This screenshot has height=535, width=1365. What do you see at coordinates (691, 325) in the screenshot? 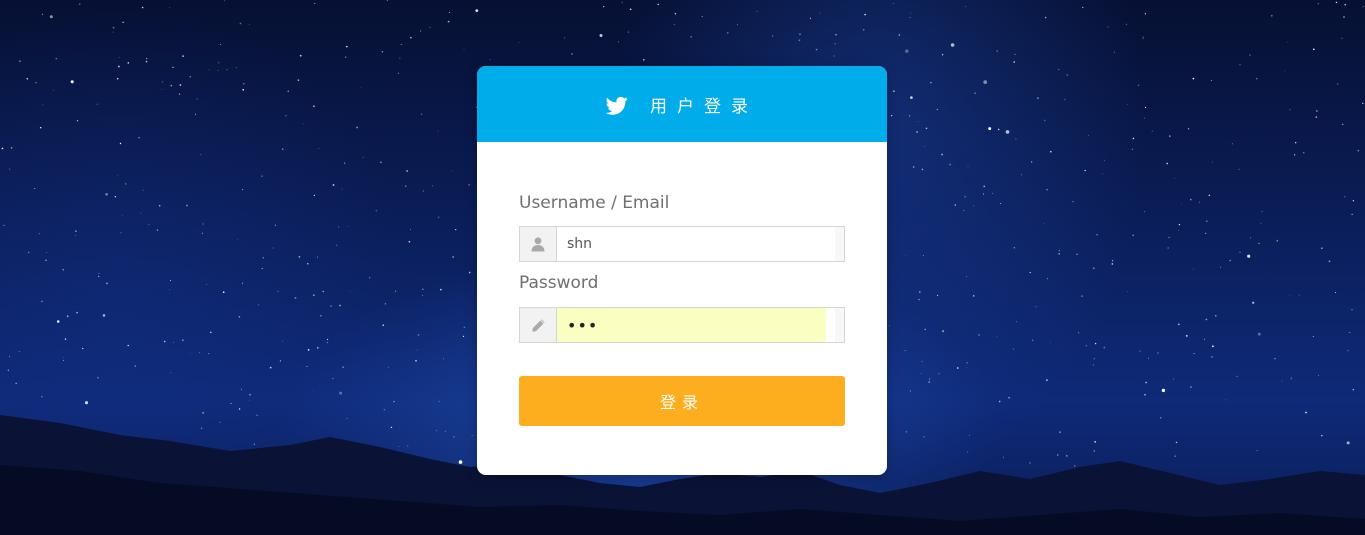
I see `password-field` at bounding box center [691, 325].